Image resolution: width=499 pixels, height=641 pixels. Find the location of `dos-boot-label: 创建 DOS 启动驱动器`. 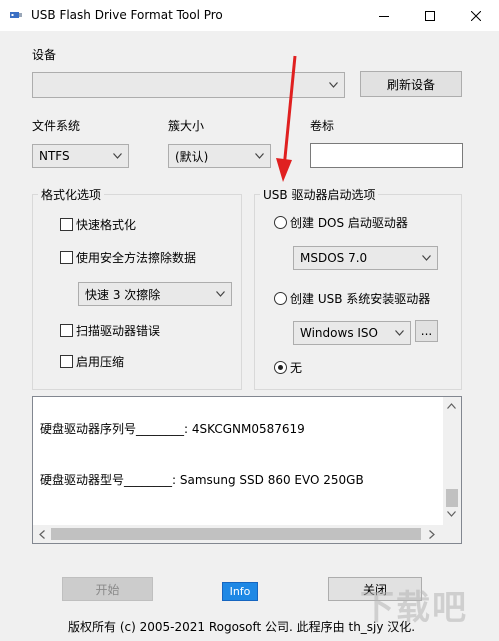

dos-boot-label: 创建 DOS 启动驱动器 is located at coordinates (349, 223).